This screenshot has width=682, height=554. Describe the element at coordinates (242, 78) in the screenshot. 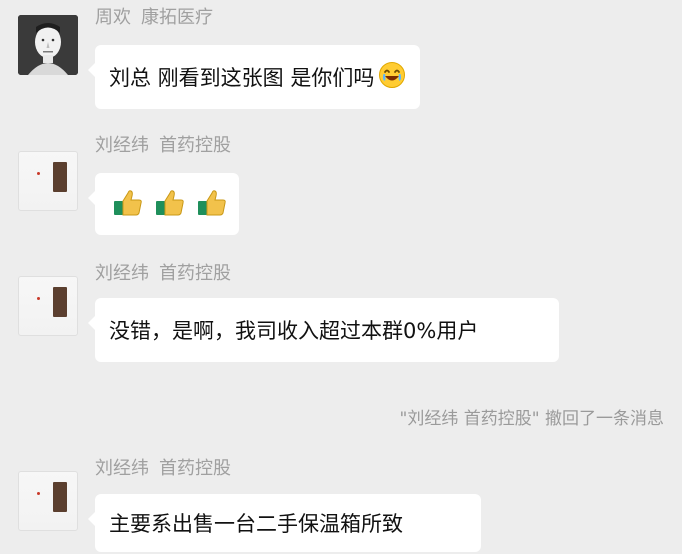

I see `message-text: 刘总 刚看到这张图 是你们吗` at that location.